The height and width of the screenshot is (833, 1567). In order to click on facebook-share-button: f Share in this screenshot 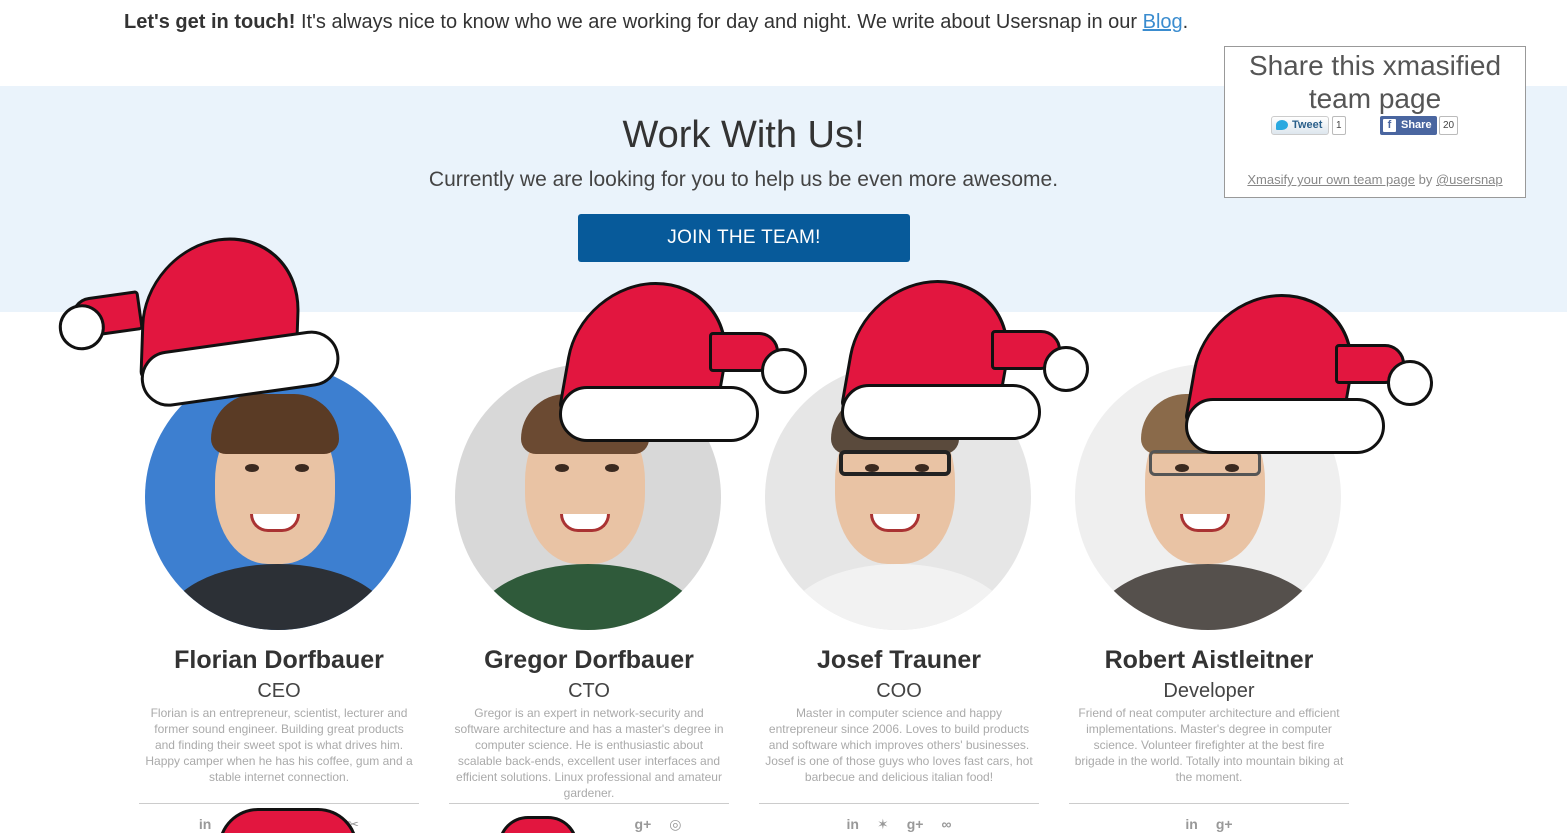, I will do `click(1408, 125)`.